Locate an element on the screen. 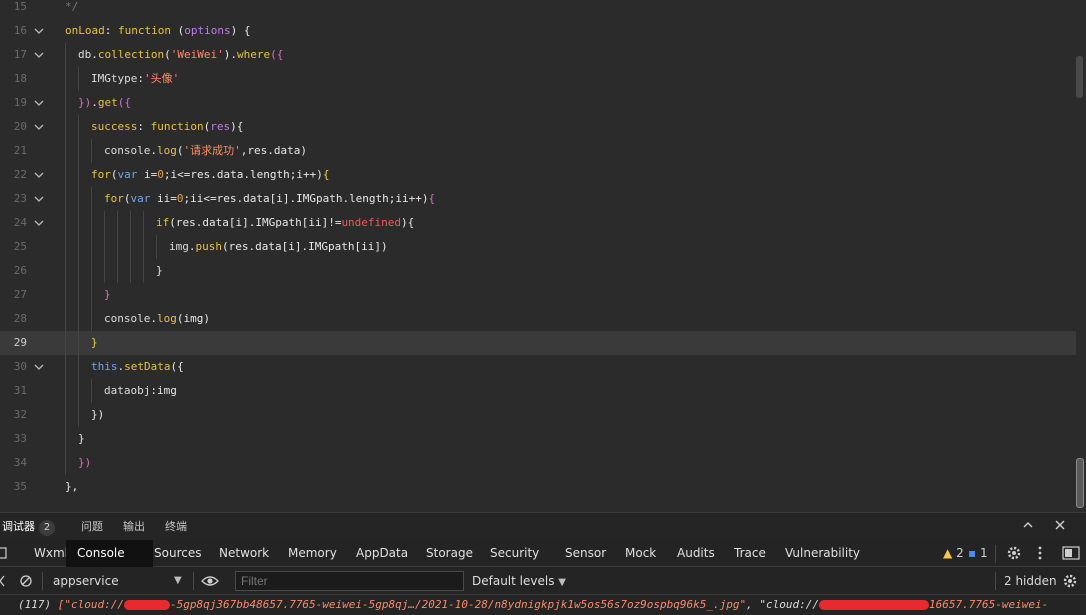  code-line: 15 */ is located at coordinates (538, 9).